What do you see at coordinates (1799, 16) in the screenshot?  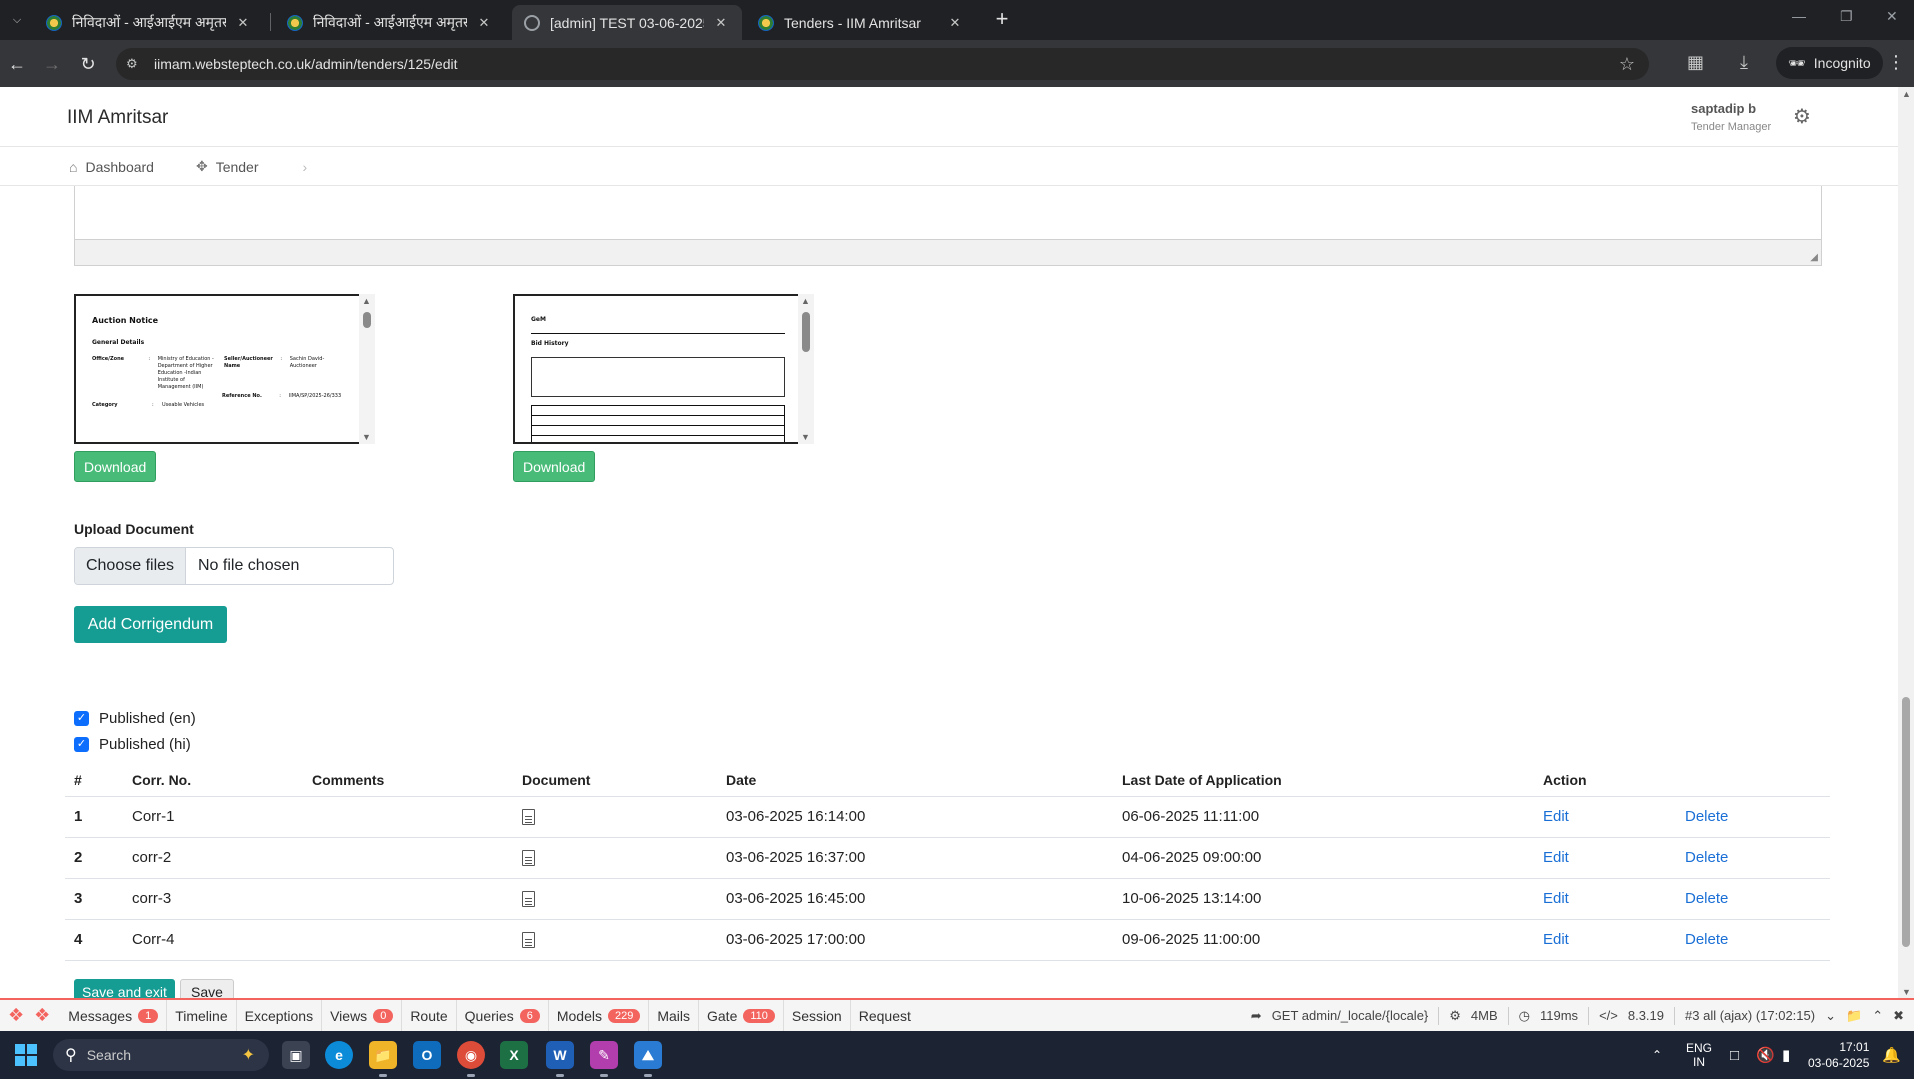 I see `minimize-icon: —` at bounding box center [1799, 16].